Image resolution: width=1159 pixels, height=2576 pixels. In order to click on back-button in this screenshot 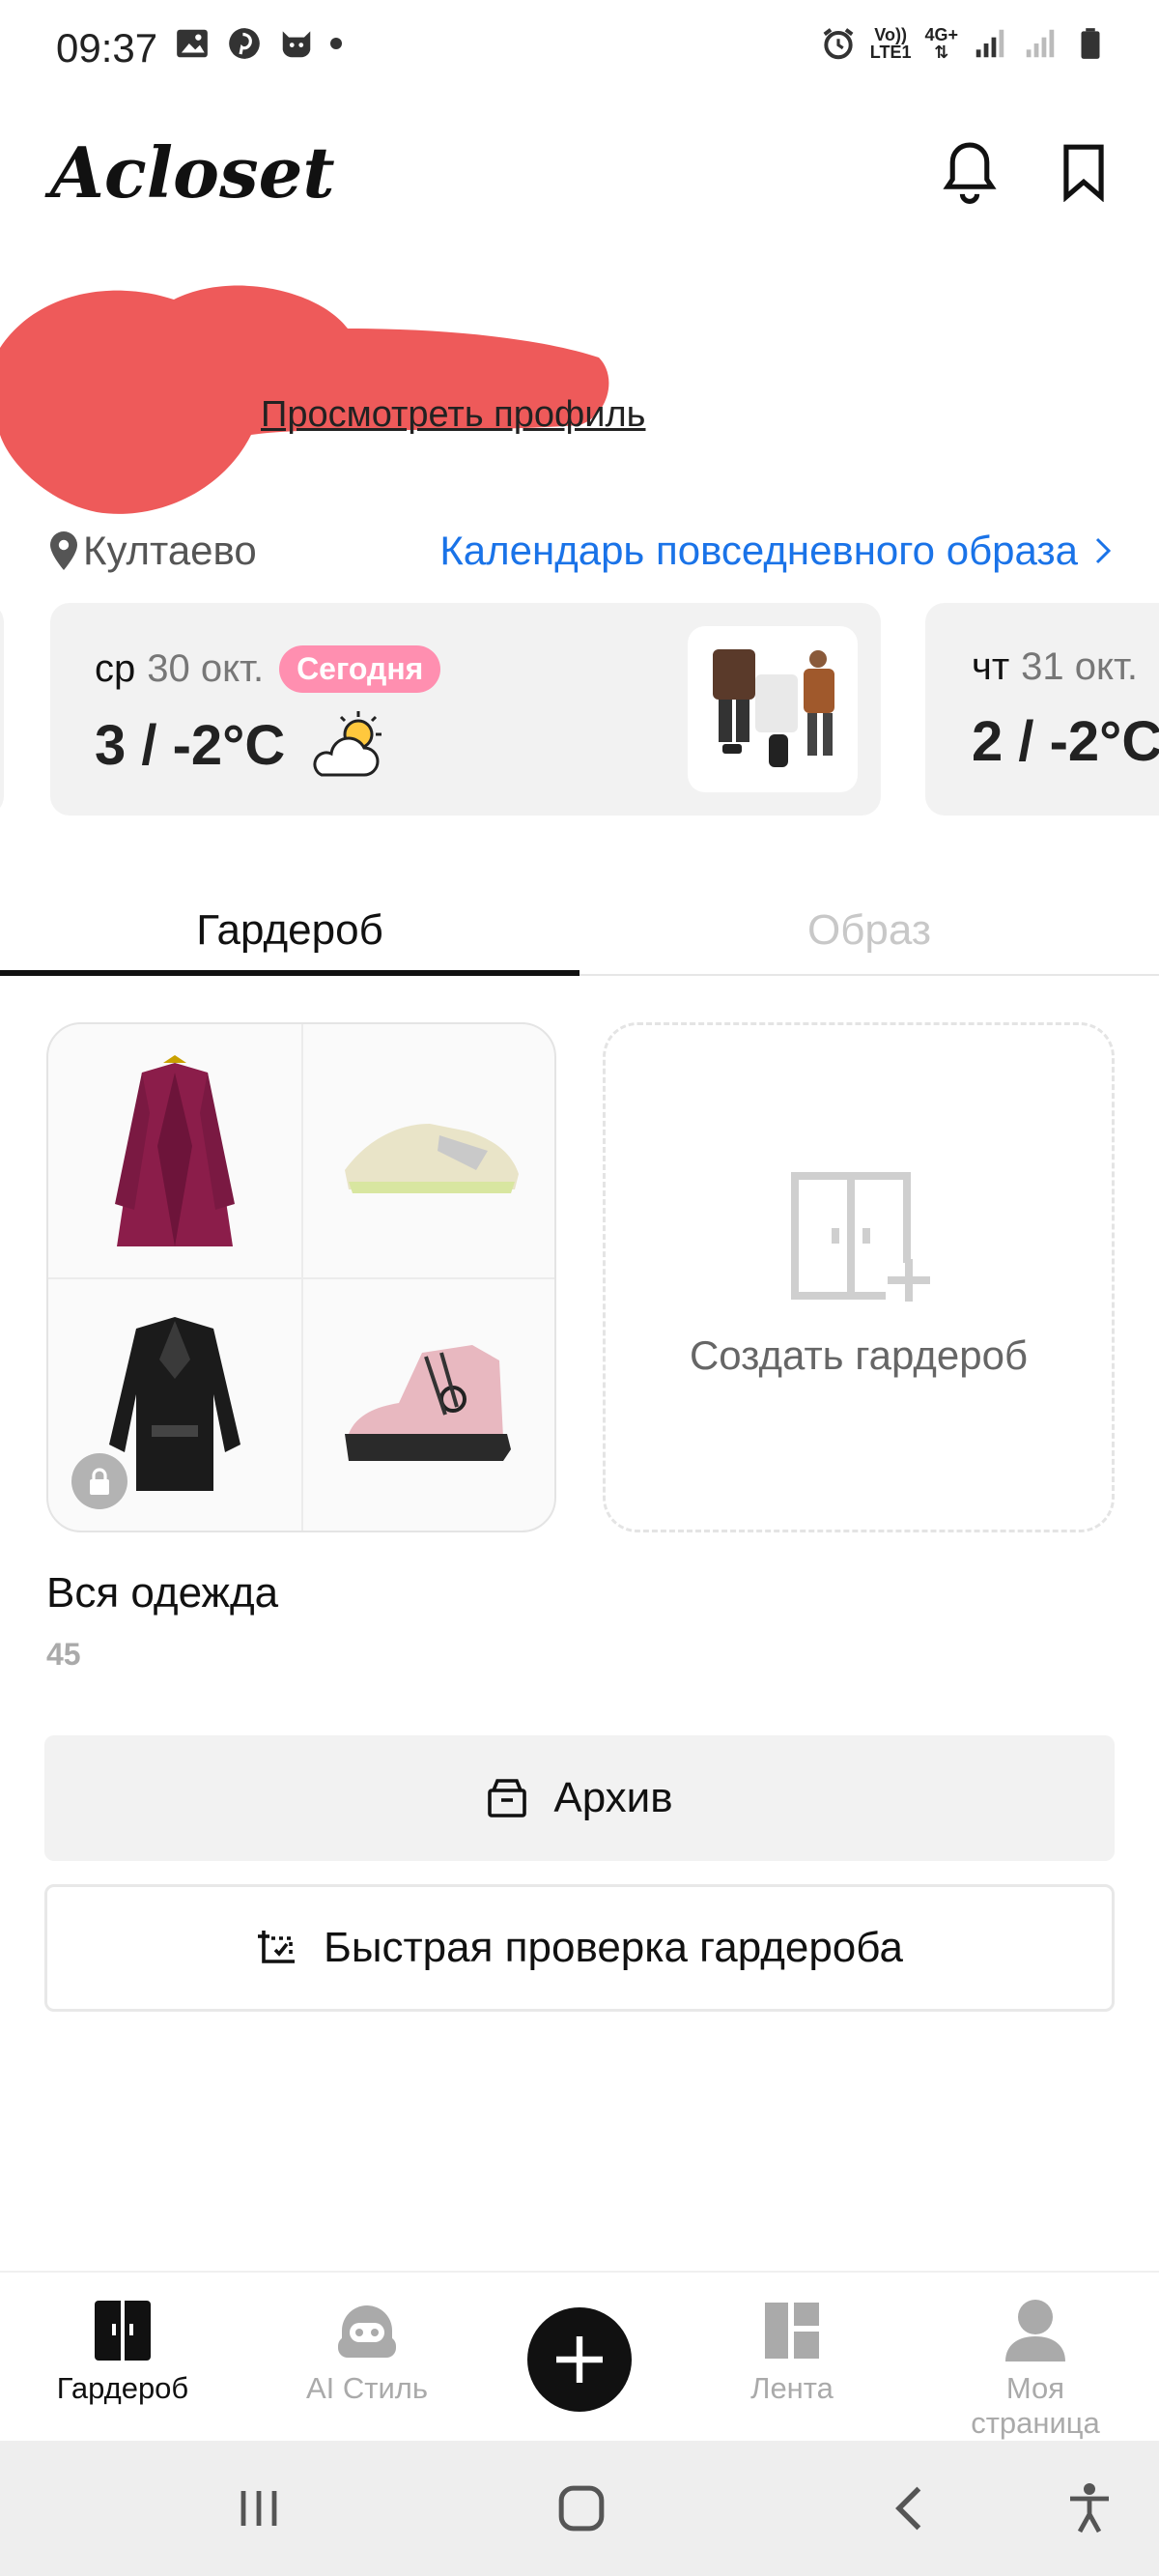, I will do `click(908, 2508)`.